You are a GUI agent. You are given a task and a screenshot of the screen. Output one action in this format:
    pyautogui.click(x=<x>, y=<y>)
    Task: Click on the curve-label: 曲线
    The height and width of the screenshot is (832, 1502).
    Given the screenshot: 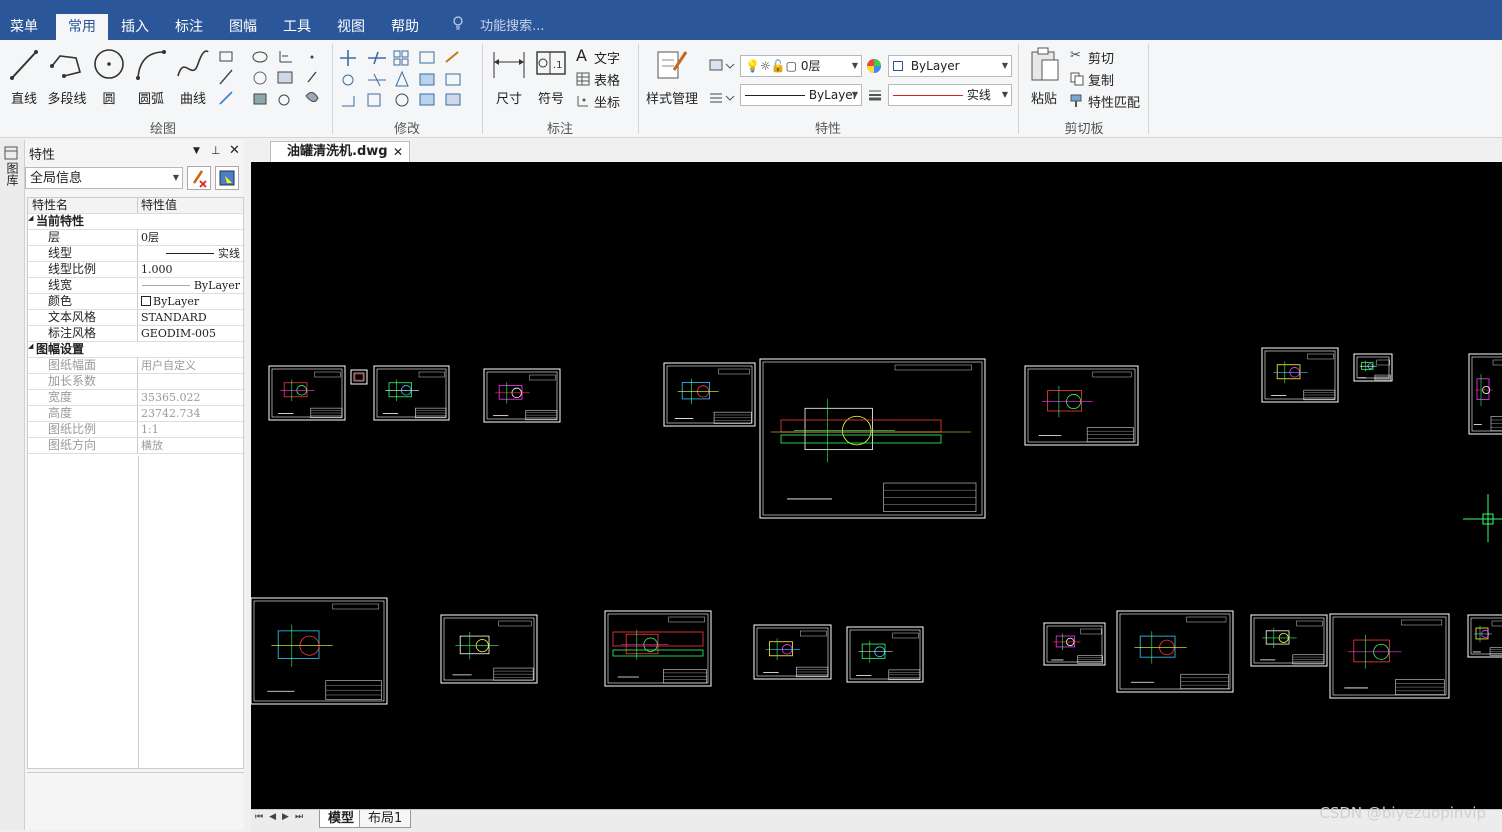 What is the action you would take?
    pyautogui.click(x=192, y=99)
    